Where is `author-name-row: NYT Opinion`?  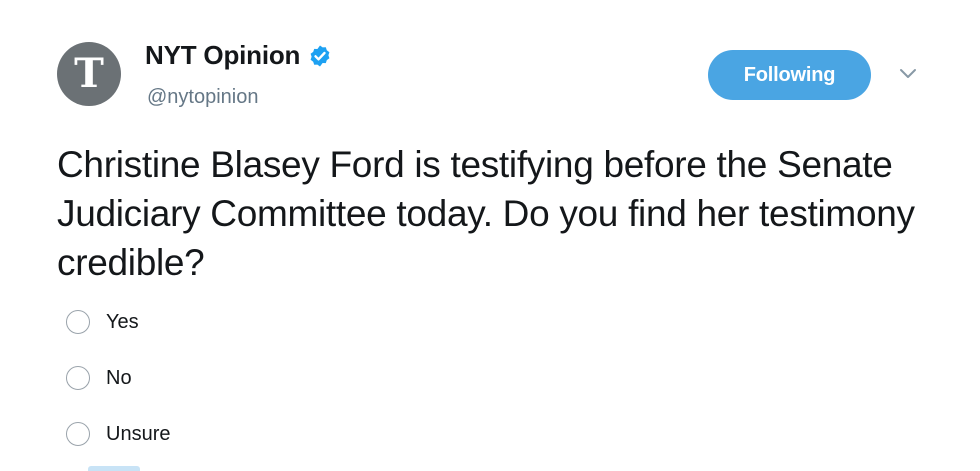 author-name-row: NYT Opinion is located at coordinates (238, 55).